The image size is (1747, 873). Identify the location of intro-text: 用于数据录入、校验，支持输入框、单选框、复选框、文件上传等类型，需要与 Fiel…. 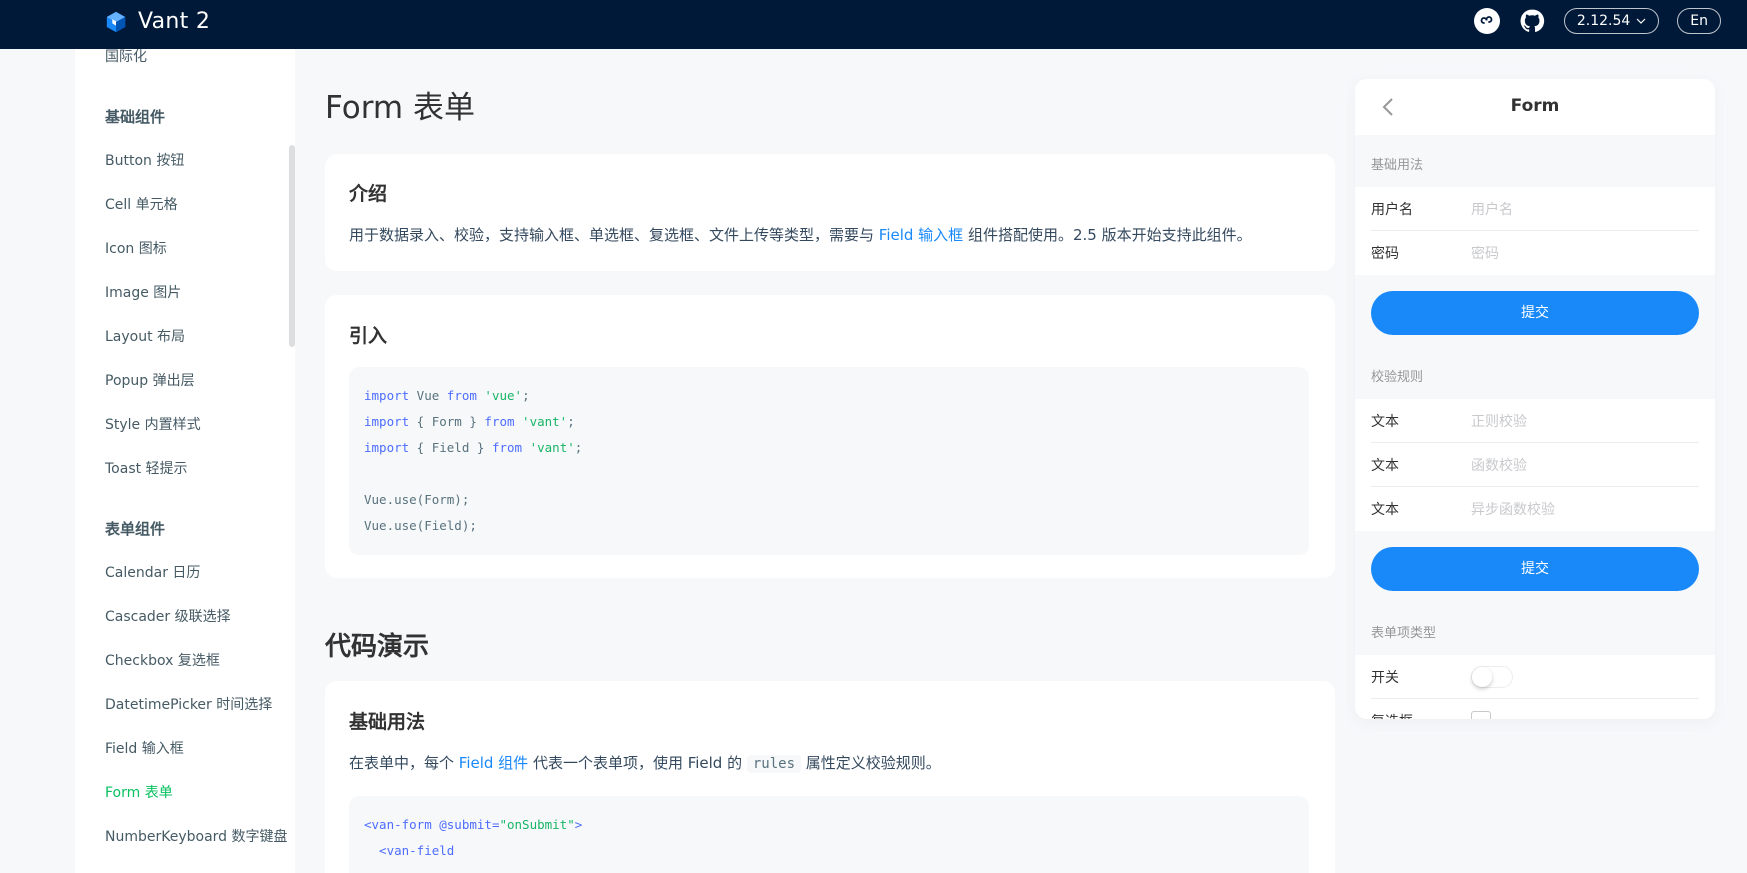
(800, 235).